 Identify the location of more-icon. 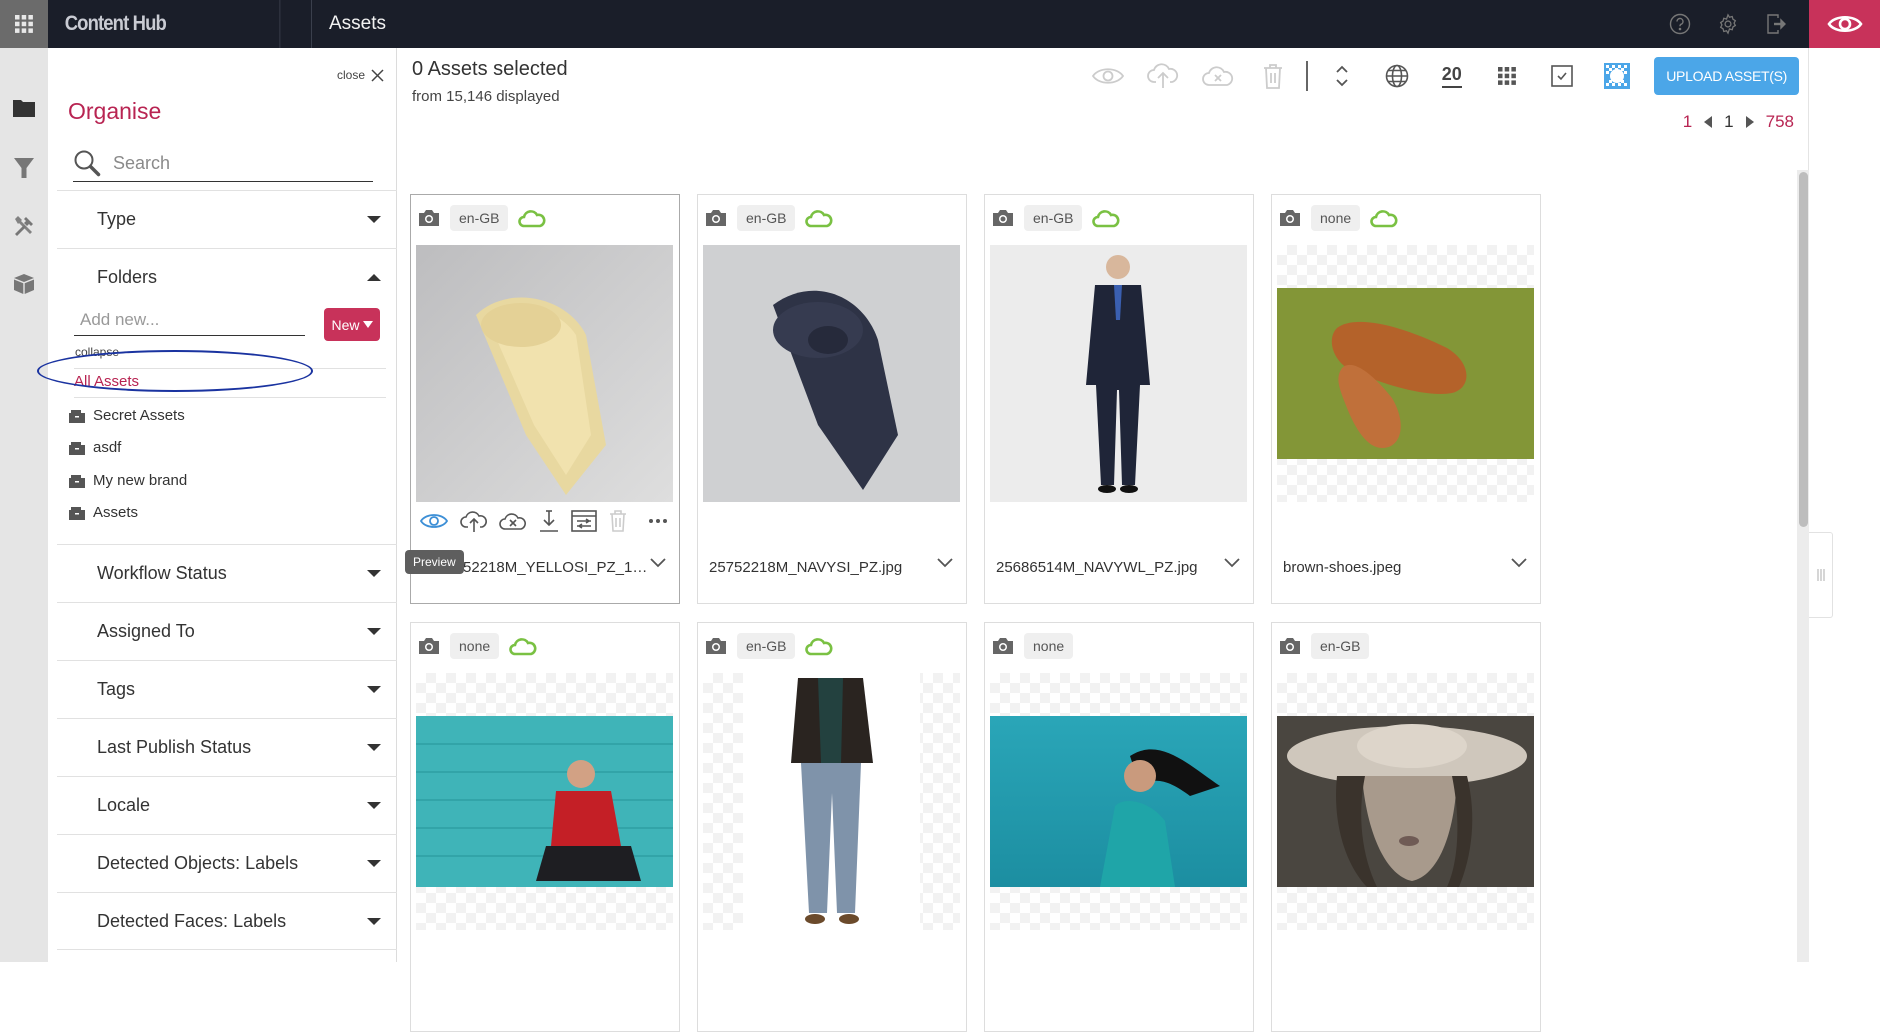
(658, 521).